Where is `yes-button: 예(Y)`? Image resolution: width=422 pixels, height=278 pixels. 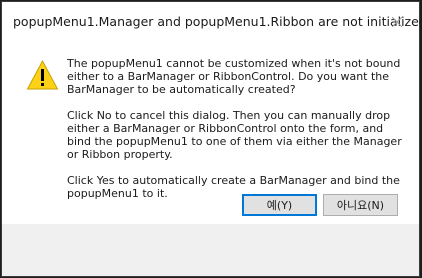 yes-button: 예(Y) is located at coordinates (279, 205).